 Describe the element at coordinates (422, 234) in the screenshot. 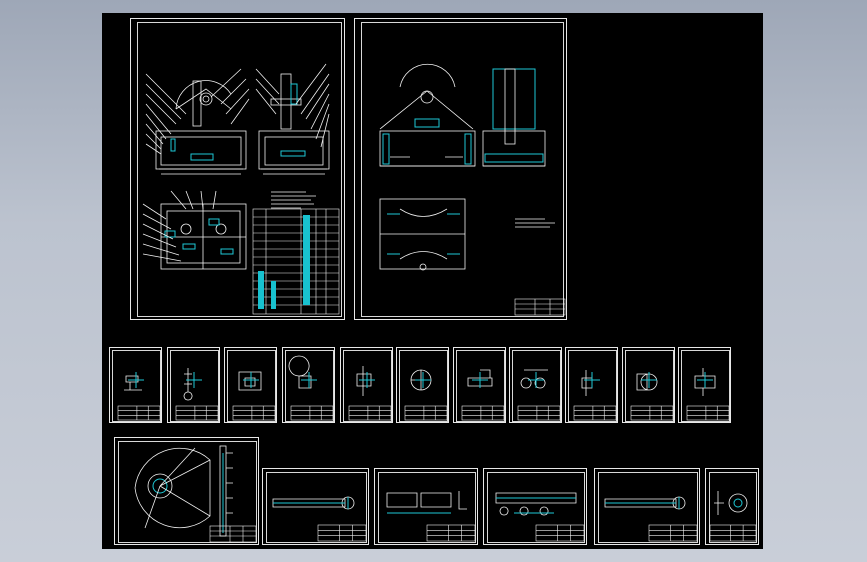

I see `layout-top-view` at that location.